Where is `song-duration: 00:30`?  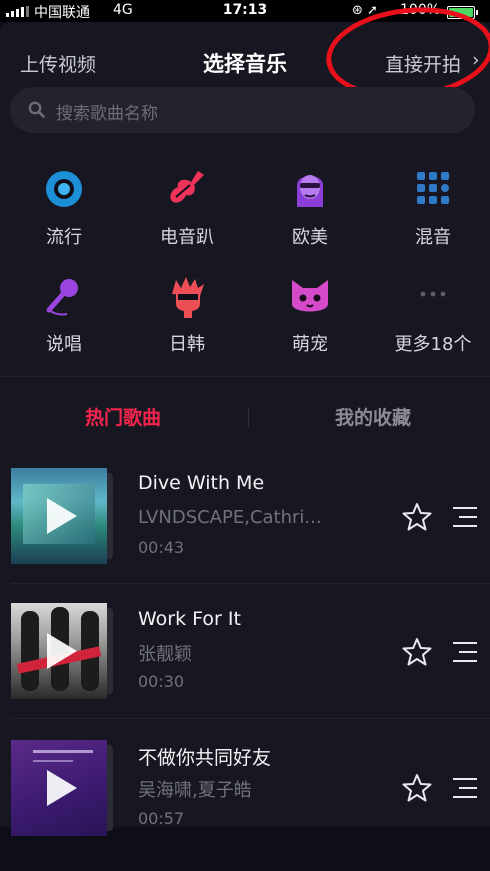
song-duration: 00:30 is located at coordinates (161, 681).